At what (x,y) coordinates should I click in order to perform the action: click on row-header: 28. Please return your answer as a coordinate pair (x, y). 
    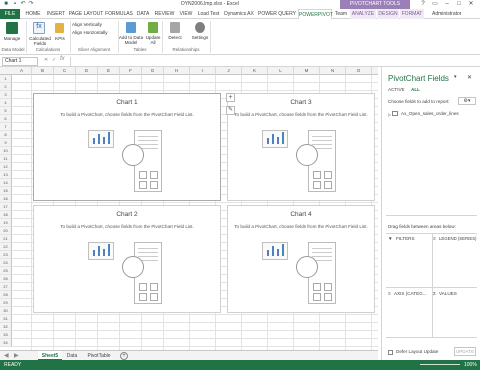
    Looking at the image, I should click on (6, 295).